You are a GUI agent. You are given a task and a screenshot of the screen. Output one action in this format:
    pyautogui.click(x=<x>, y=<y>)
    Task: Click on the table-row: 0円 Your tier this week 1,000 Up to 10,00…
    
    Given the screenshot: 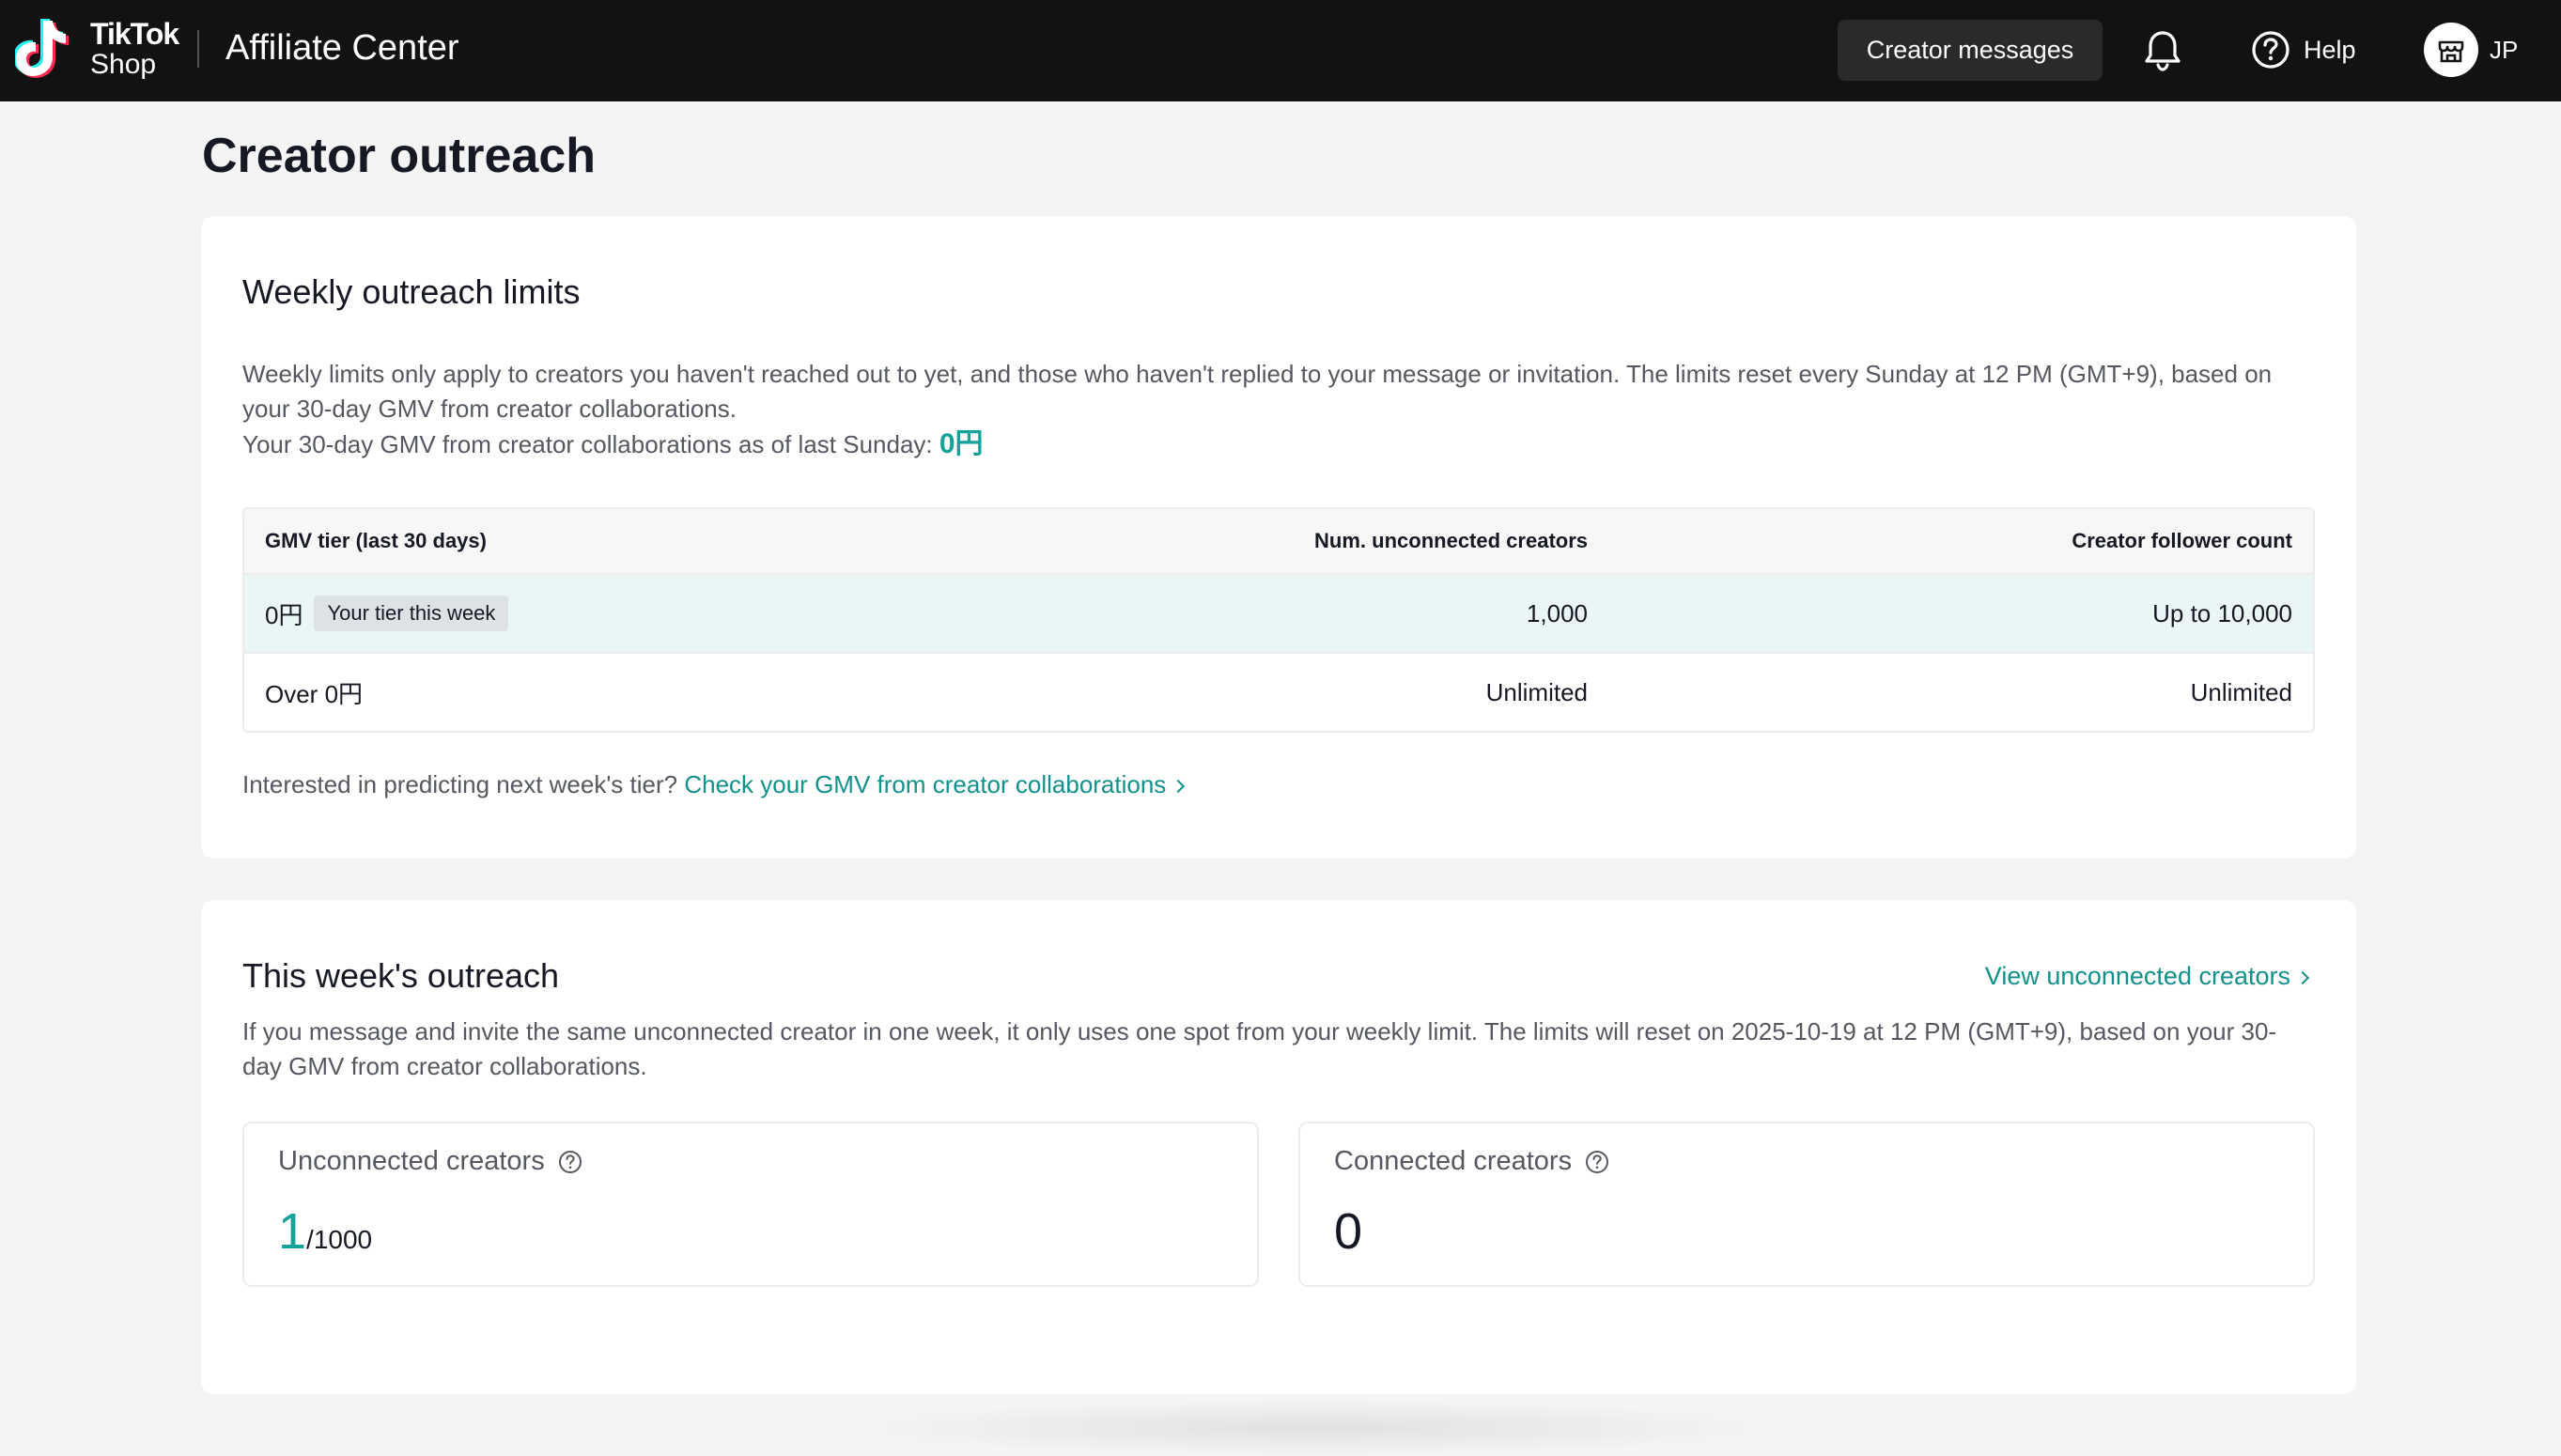 What is the action you would take?
    pyautogui.click(x=1278, y=612)
    